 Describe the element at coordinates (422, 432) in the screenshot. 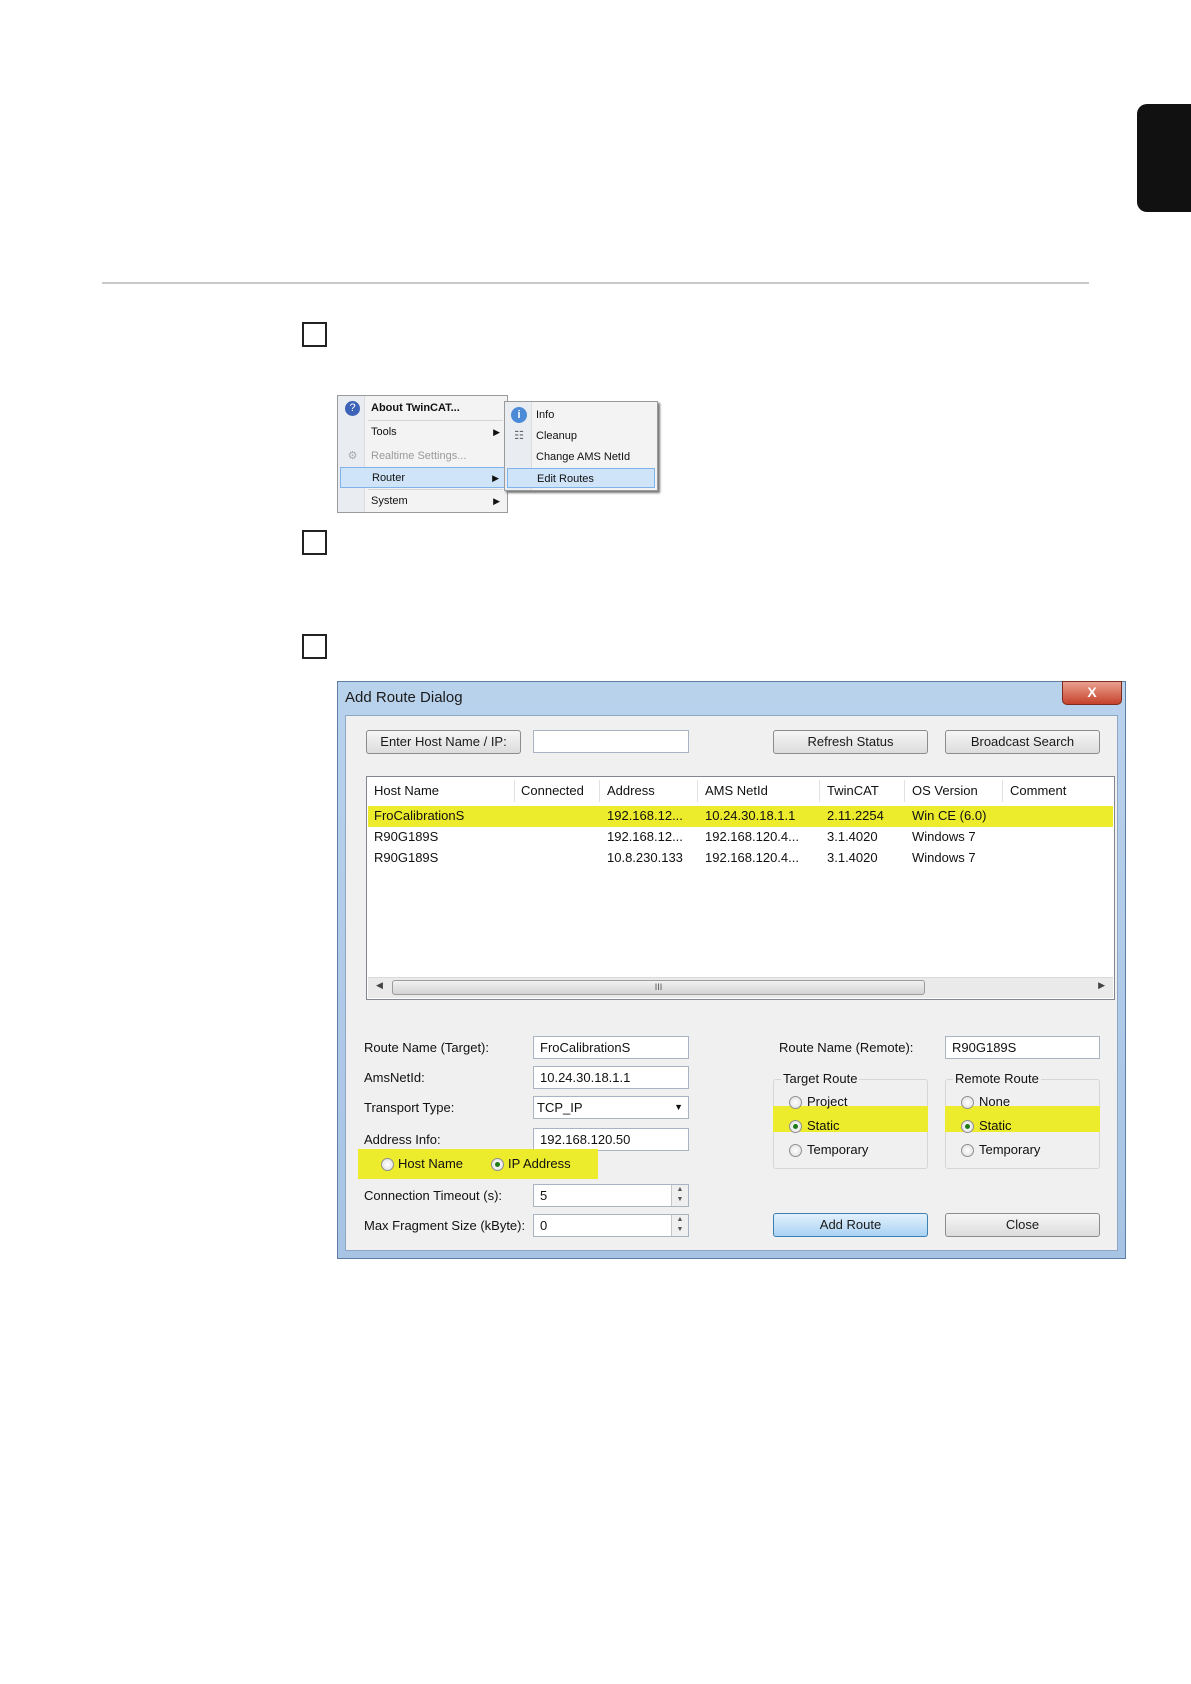

I see `menu-item-tools: Tools ▶` at that location.